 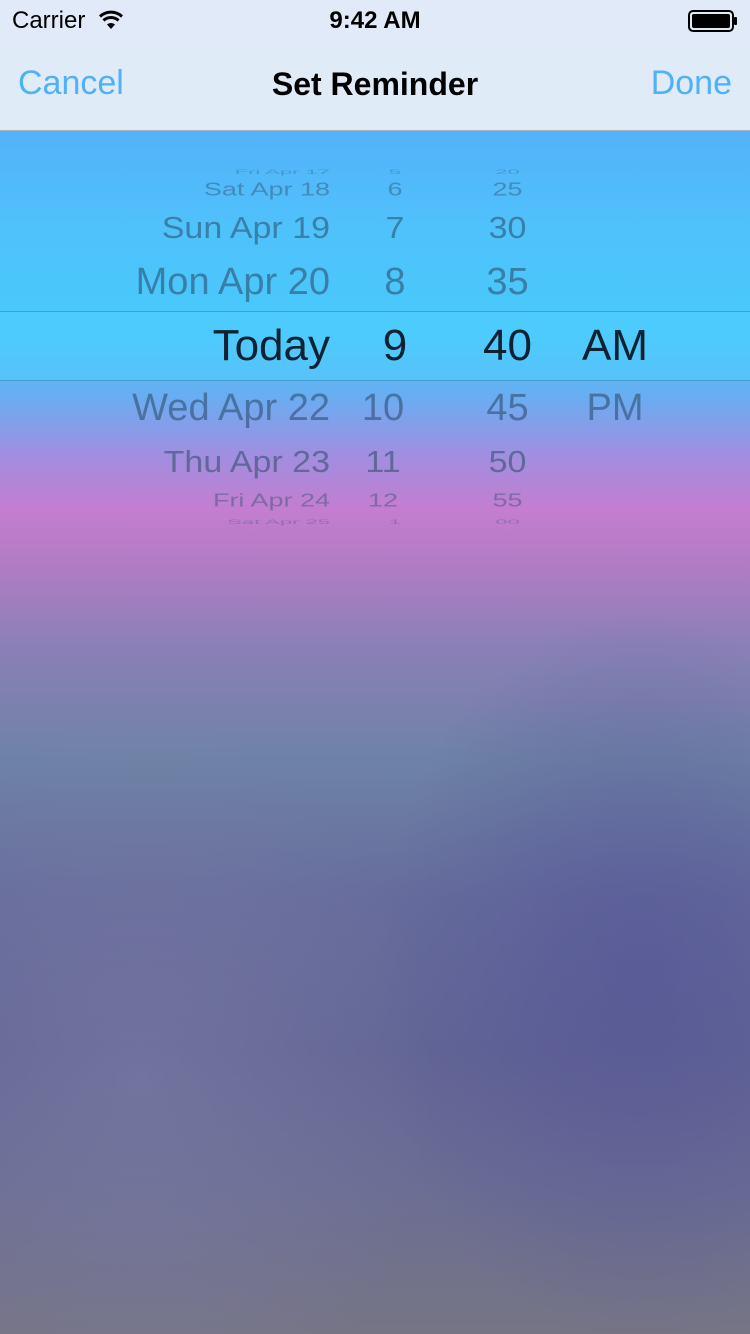 What do you see at coordinates (383, 408) in the screenshot?
I see `picker-row: 10` at bounding box center [383, 408].